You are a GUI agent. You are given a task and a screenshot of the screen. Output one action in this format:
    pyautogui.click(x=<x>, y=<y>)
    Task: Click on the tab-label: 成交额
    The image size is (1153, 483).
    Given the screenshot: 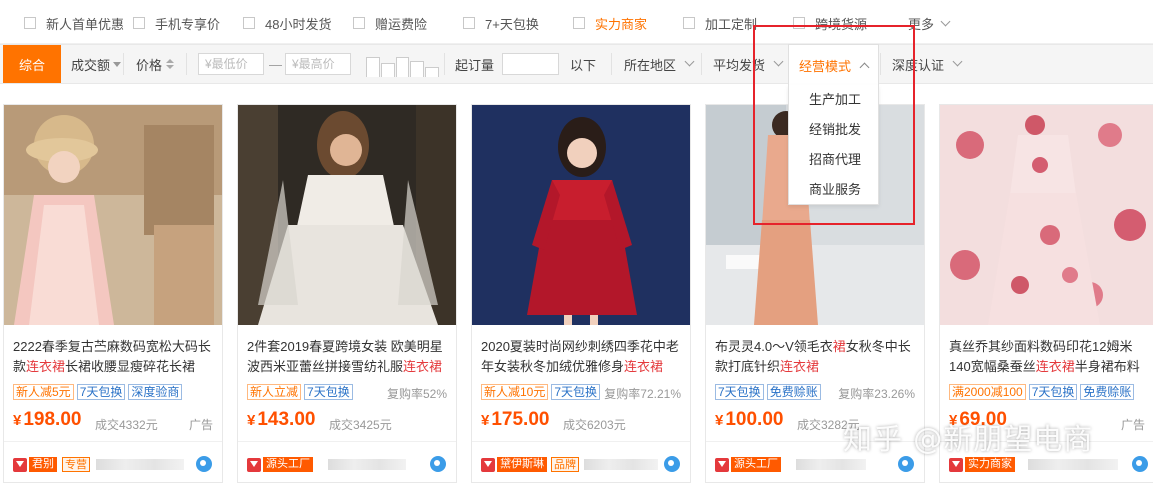 What is the action you would take?
    pyautogui.click(x=91, y=65)
    